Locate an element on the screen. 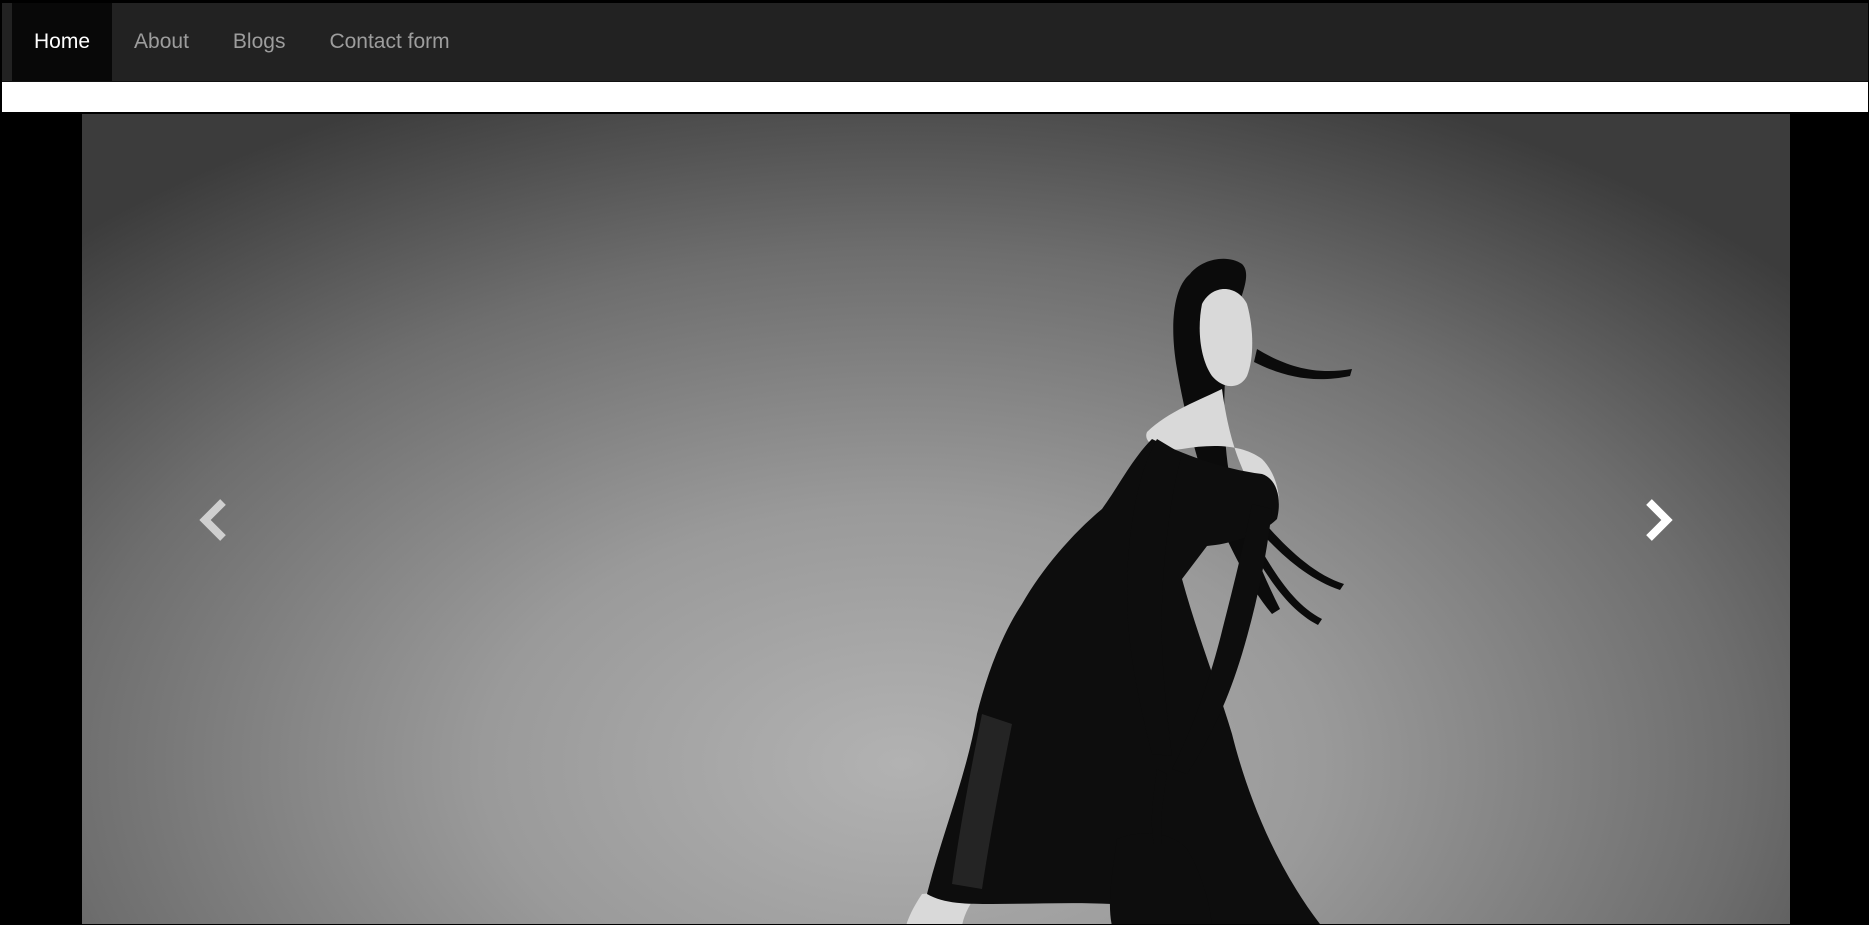 This screenshot has height=925, width=1869. chevron-right-icon is located at coordinates (1659, 520).